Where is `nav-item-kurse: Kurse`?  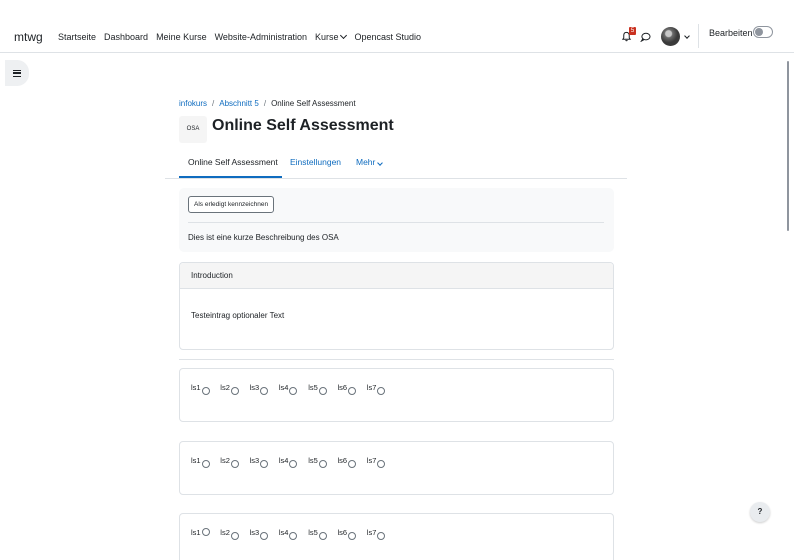
nav-item-kurse: Kurse is located at coordinates (331, 36).